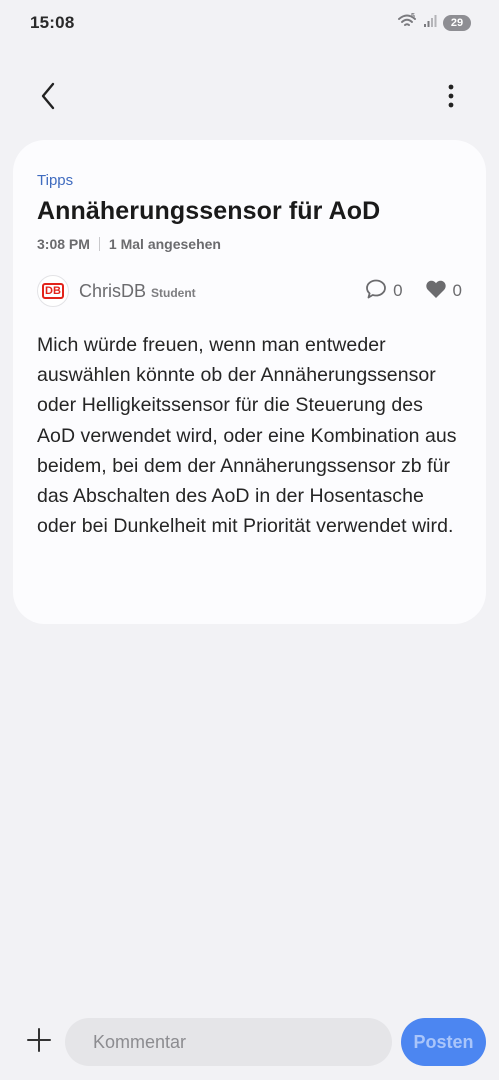  Describe the element at coordinates (413, 16) in the screenshot. I see `svg-text: 5` at that location.